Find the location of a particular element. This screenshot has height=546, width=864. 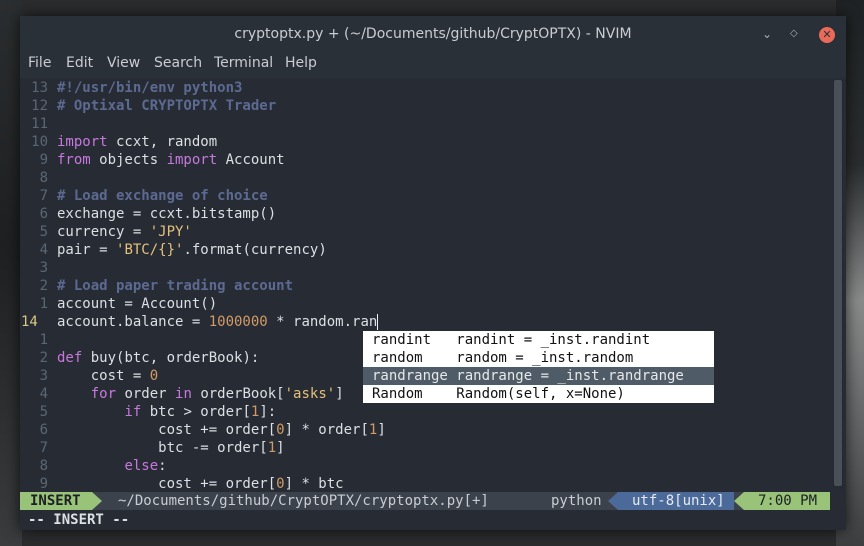

code-line: 9 from objects import Account is located at coordinates (422, 160).